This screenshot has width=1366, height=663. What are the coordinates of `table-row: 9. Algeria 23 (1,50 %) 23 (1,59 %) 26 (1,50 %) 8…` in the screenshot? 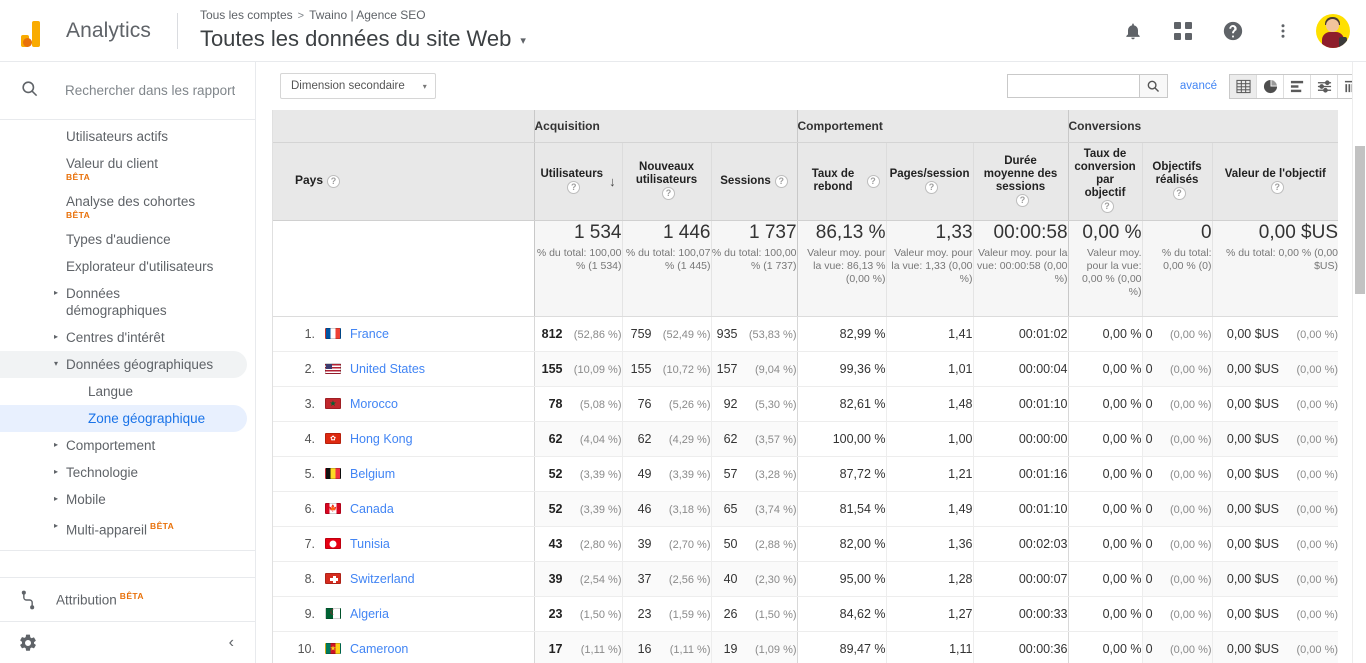 It's located at (806, 614).